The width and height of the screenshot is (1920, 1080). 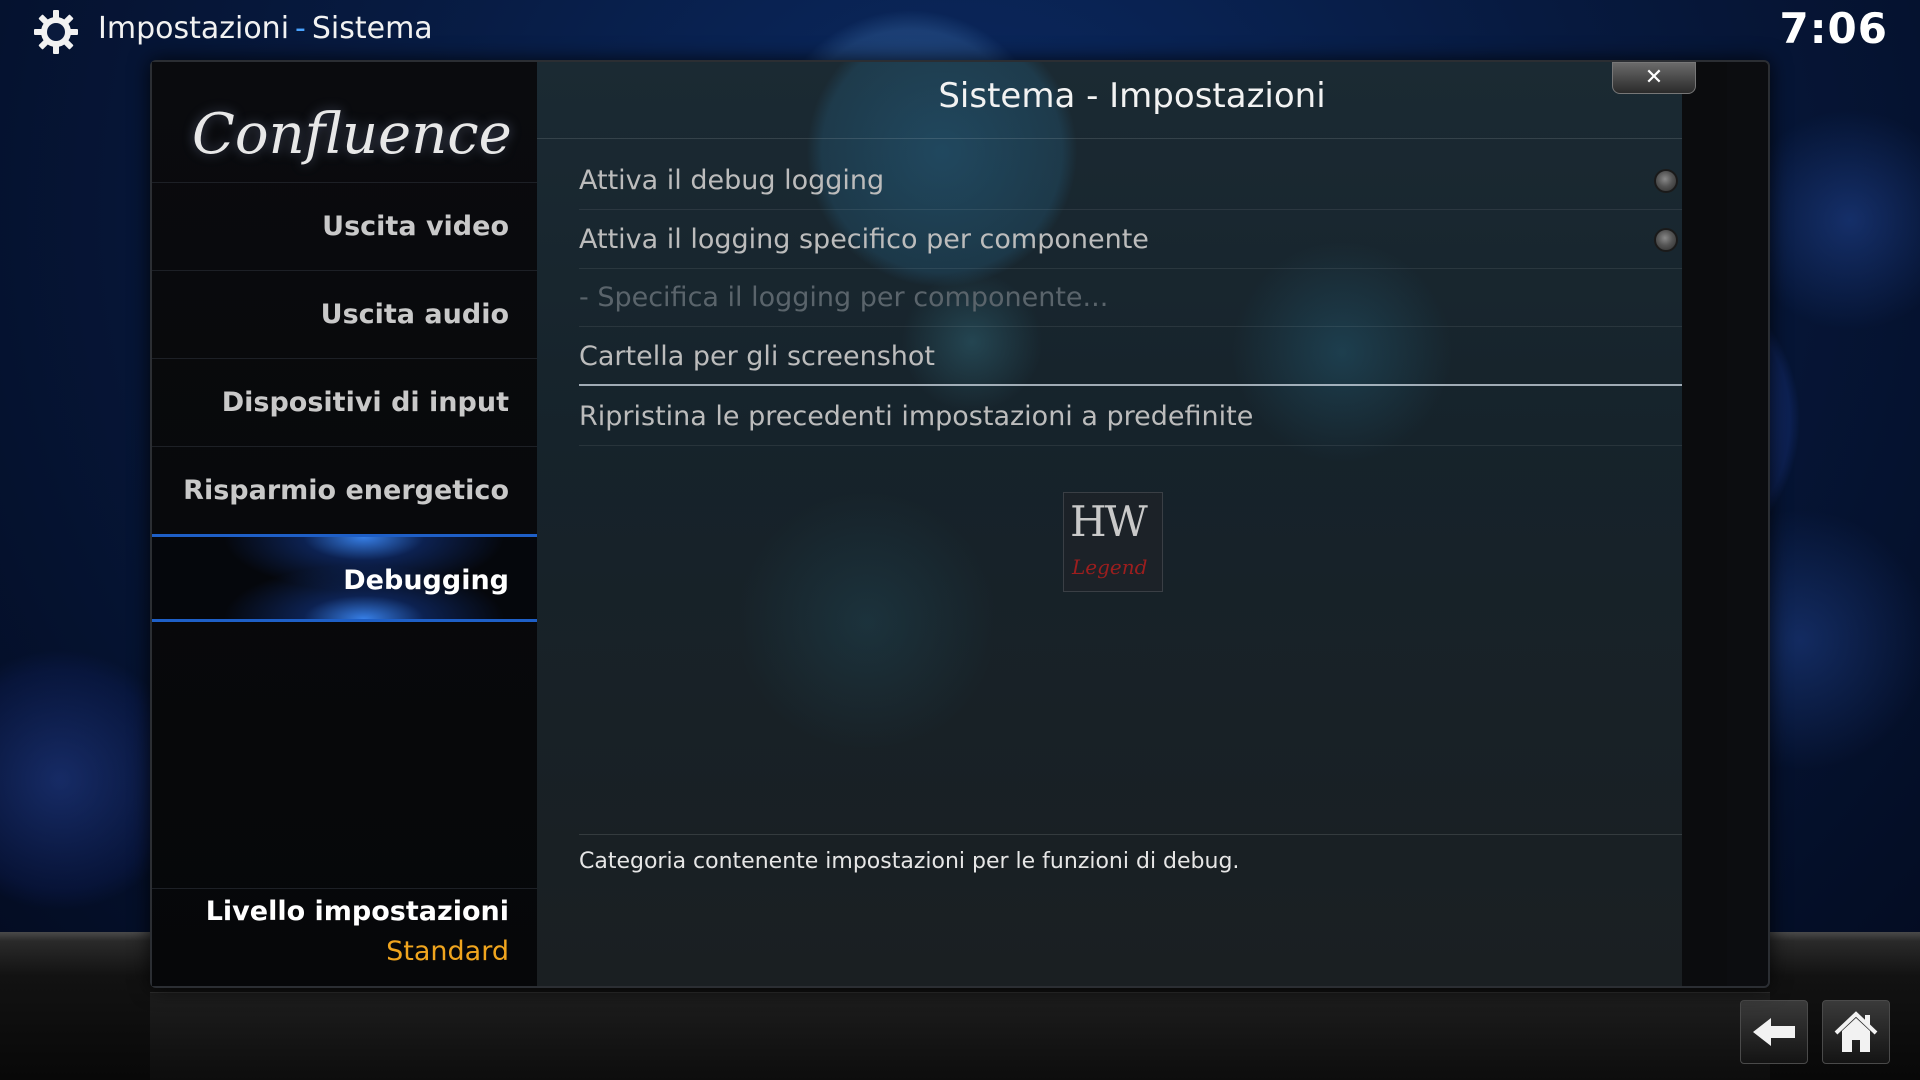 I want to click on title-divider, so click(x=1112, y=138).